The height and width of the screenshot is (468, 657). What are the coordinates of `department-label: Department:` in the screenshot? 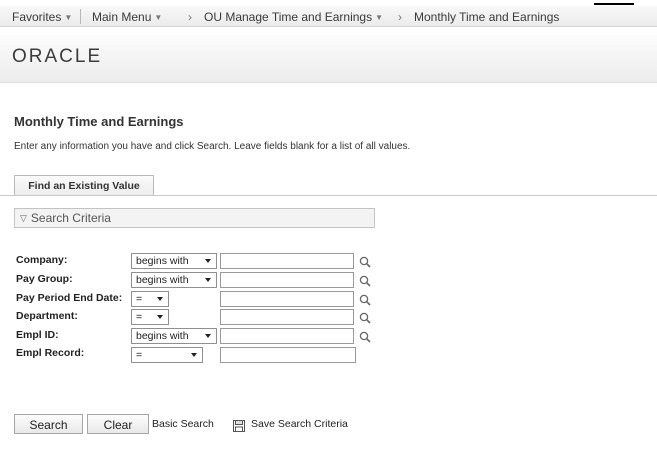 It's located at (47, 316).